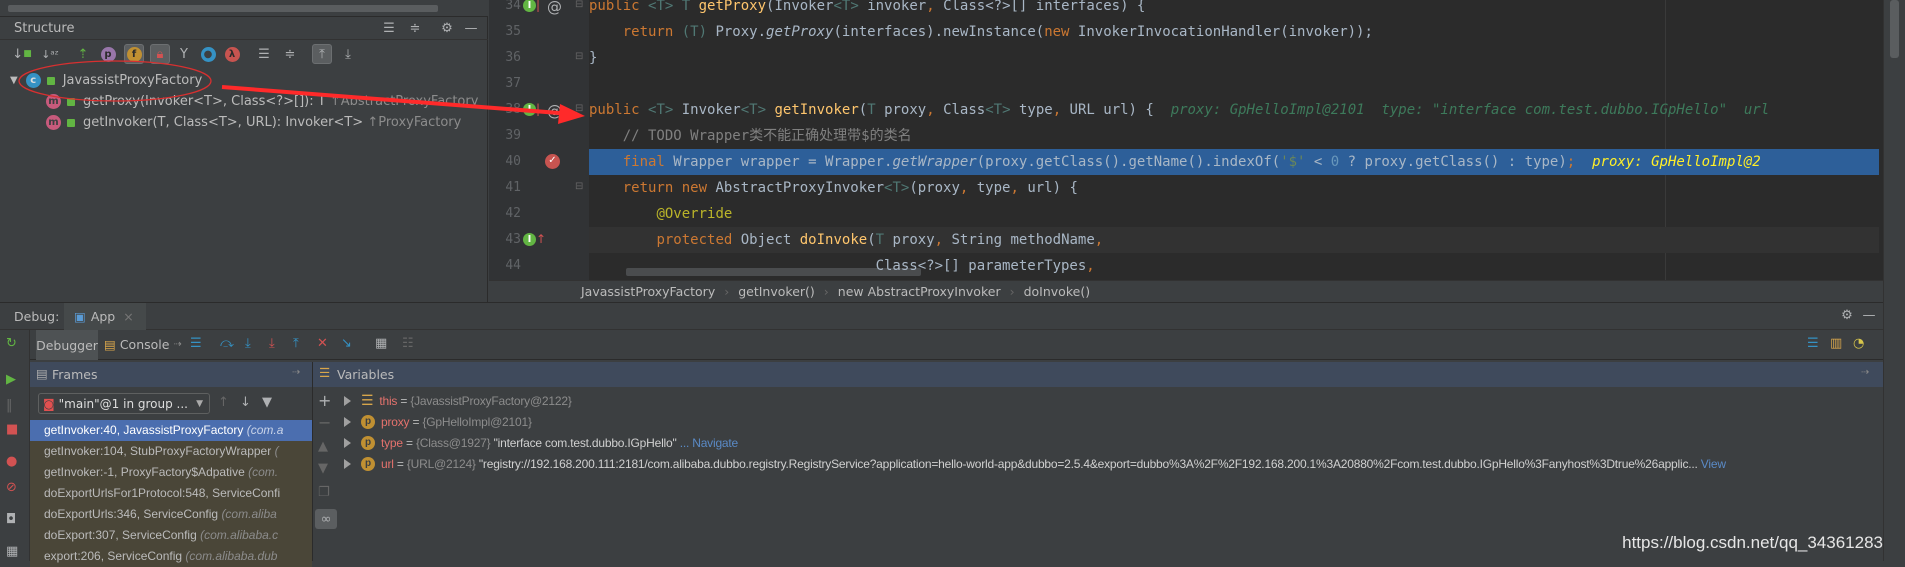 The height and width of the screenshot is (567, 1905). What do you see at coordinates (143, 344) in the screenshot?
I see `tab-console: ▤ Console ⇢` at bounding box center [143, 344].